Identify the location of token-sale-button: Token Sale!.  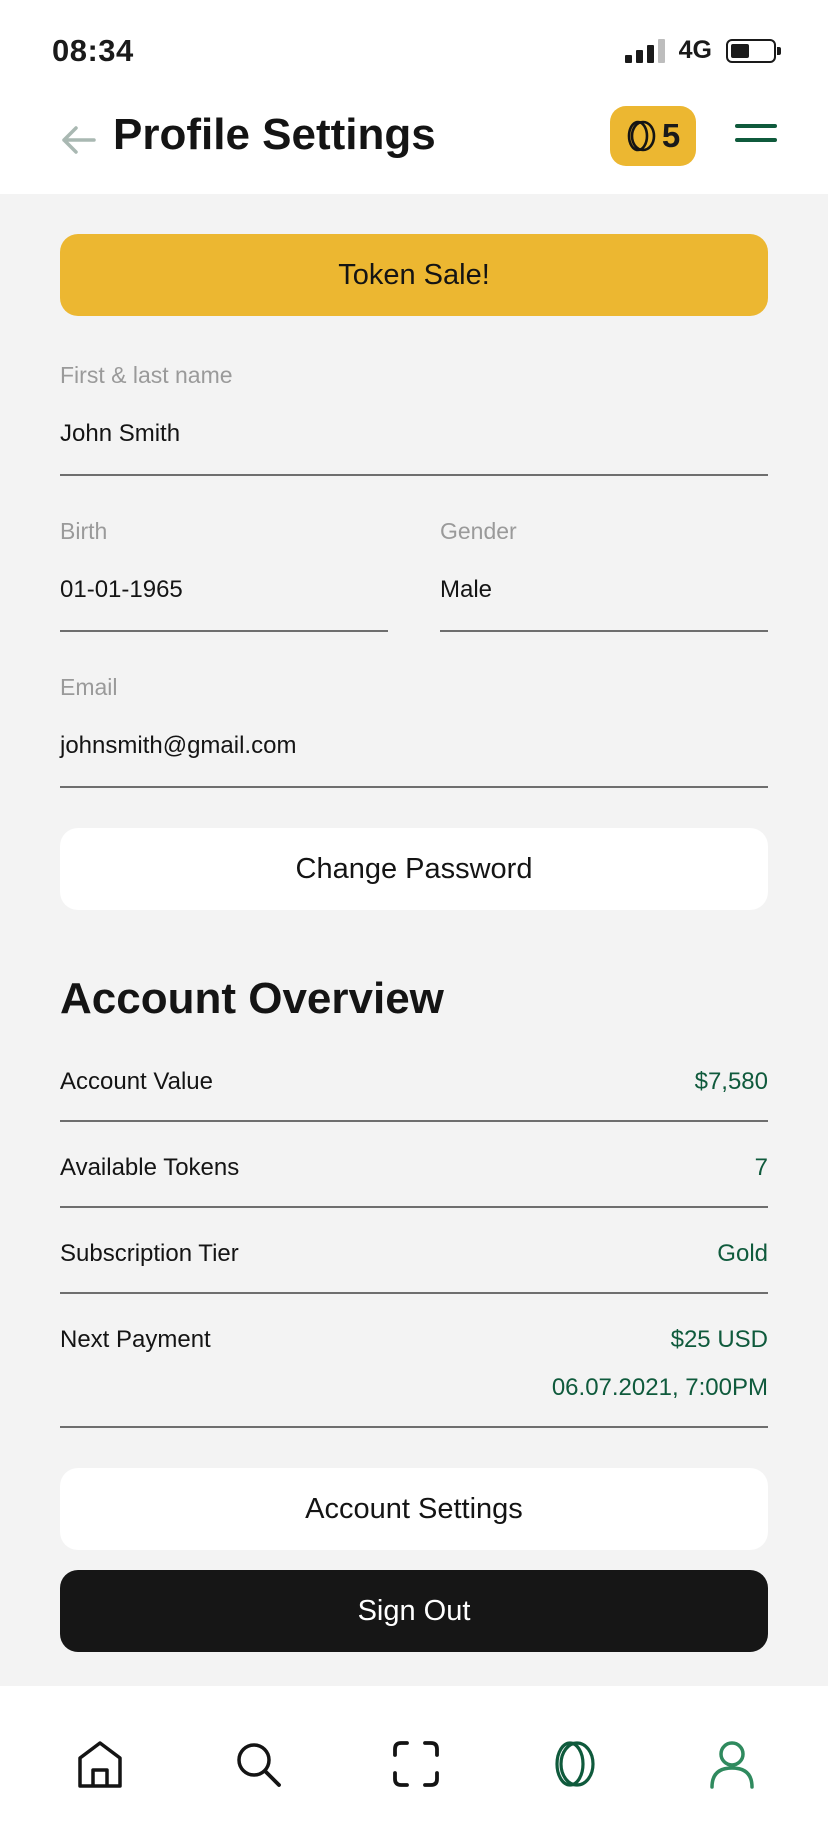
(414, 275).